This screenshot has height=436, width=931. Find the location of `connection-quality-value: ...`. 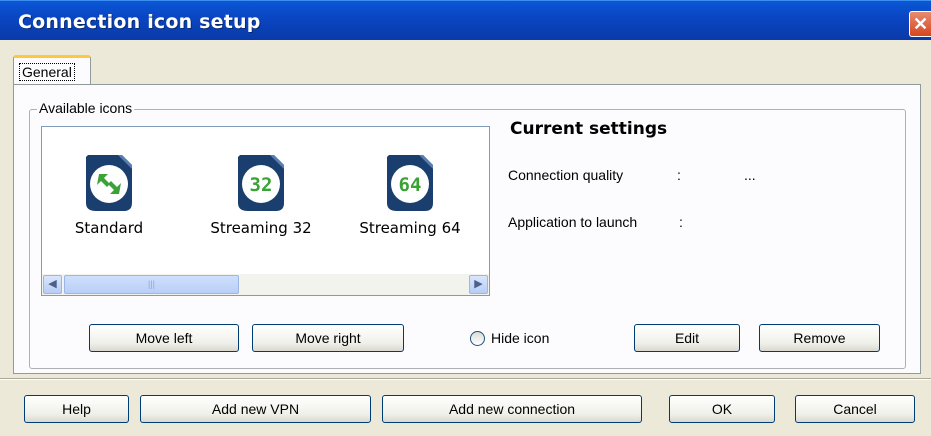

connection-quality-value: ... is located at coordinates (750, 175).